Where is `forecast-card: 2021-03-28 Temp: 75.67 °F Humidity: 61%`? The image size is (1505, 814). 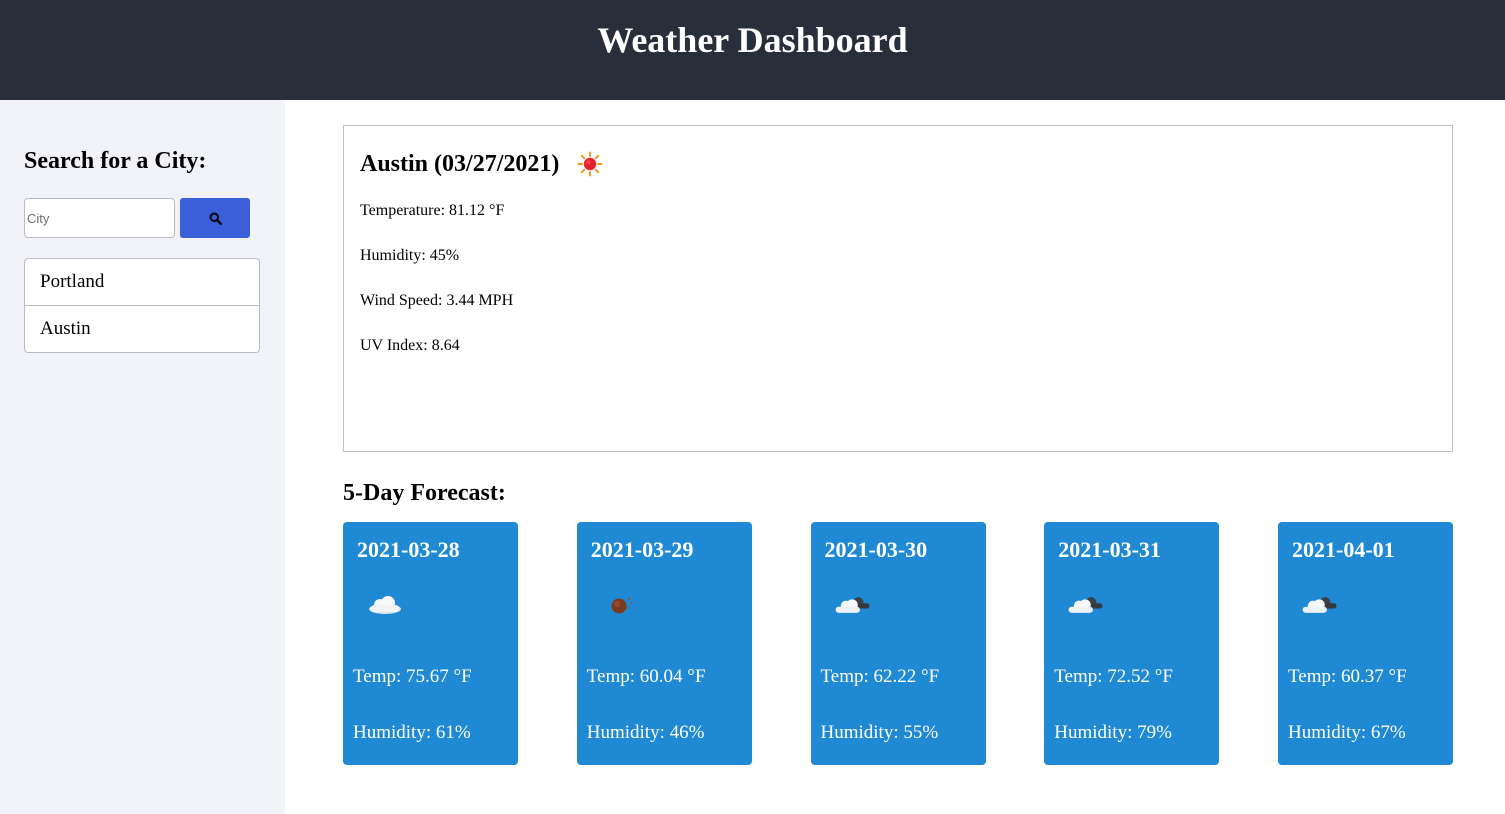 forecast-card: 2021-03-28 Temp: 75.67 °F Humidity: 61% is located at coordinates (430, 643).